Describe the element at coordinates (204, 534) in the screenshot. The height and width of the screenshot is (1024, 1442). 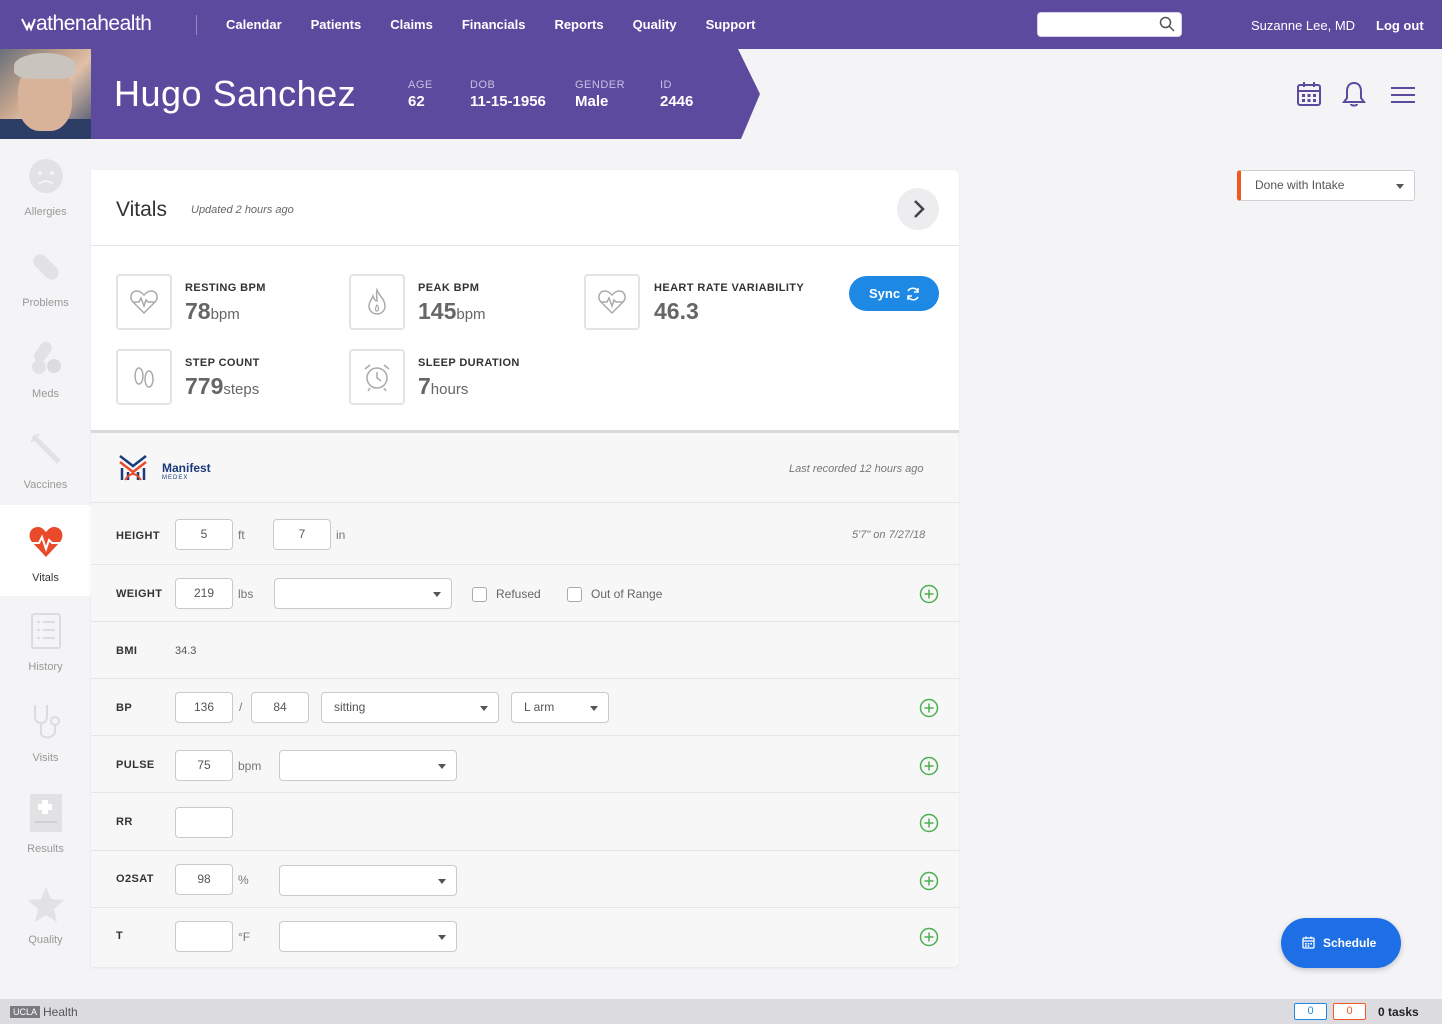
I see `height-ft-input: 5` at that location.